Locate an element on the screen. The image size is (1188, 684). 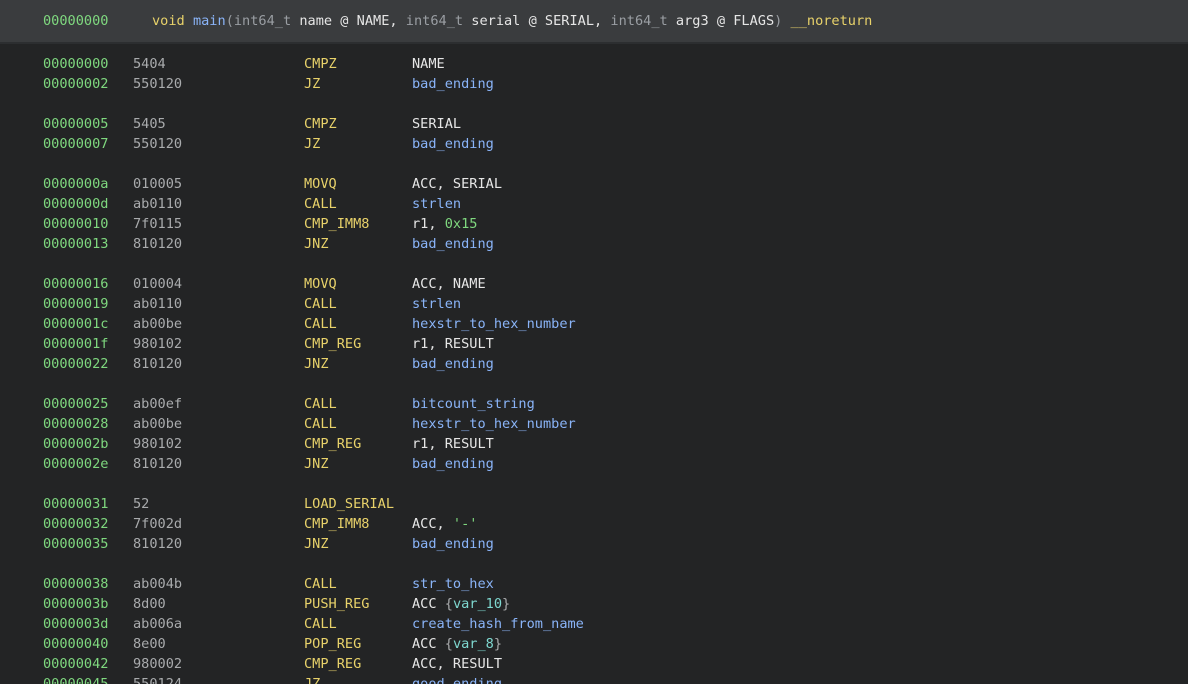
param-name: serial is located at coordinates (495, 21).